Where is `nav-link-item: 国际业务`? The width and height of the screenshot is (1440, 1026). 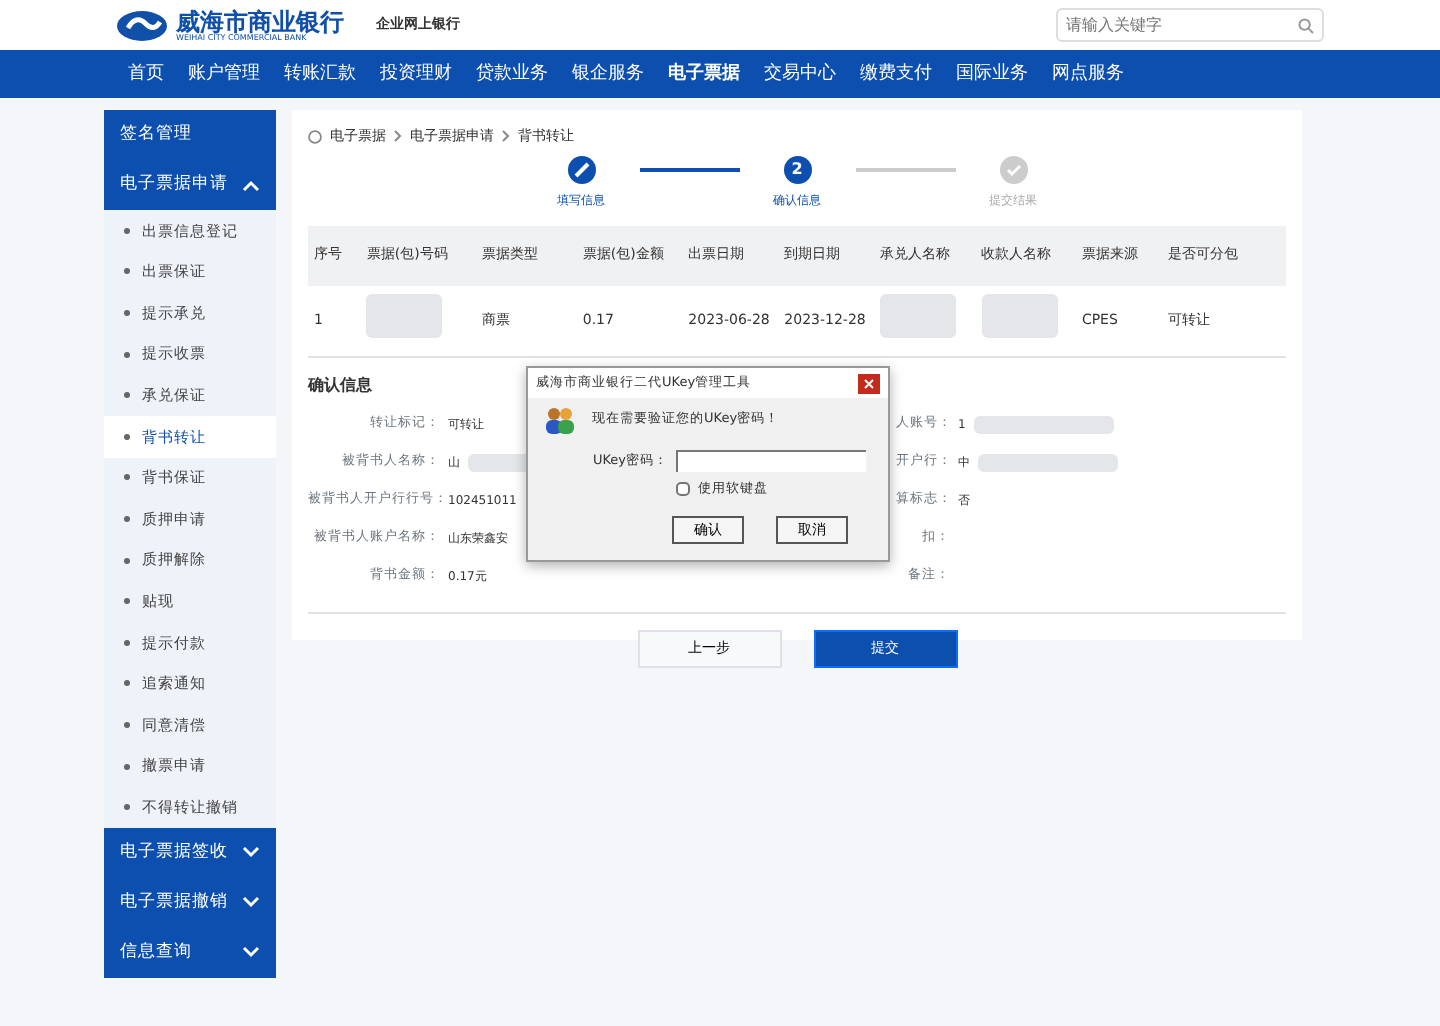
nav-link-item: 国际业务 is located at coordinates (992, 74).